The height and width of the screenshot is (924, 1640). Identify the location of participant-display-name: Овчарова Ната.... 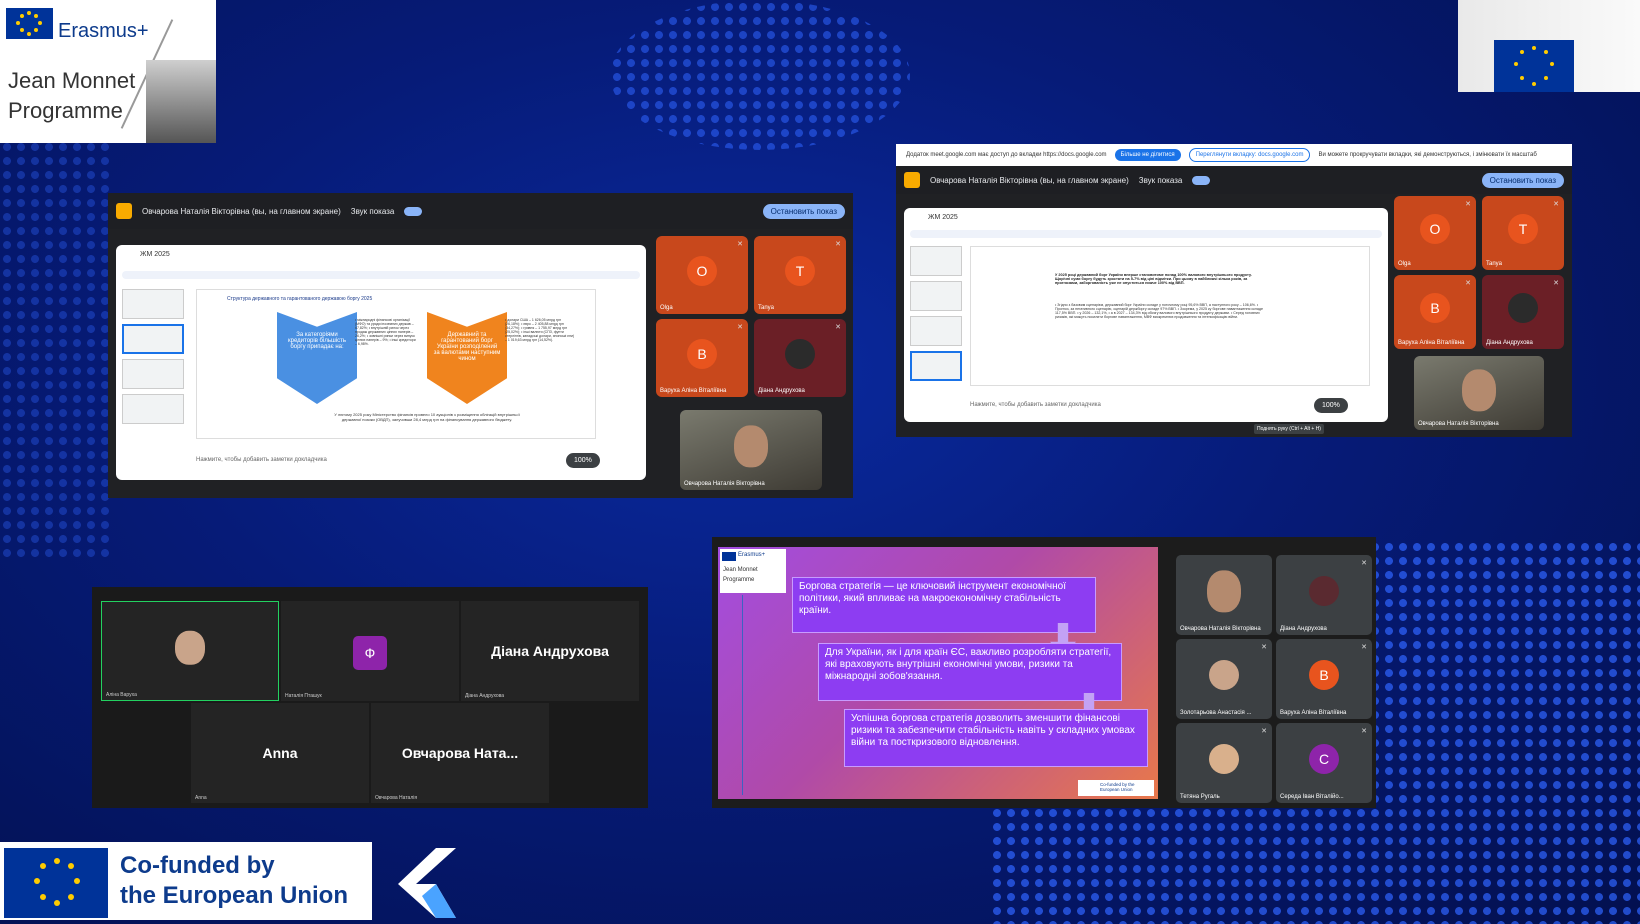
(460, 753).